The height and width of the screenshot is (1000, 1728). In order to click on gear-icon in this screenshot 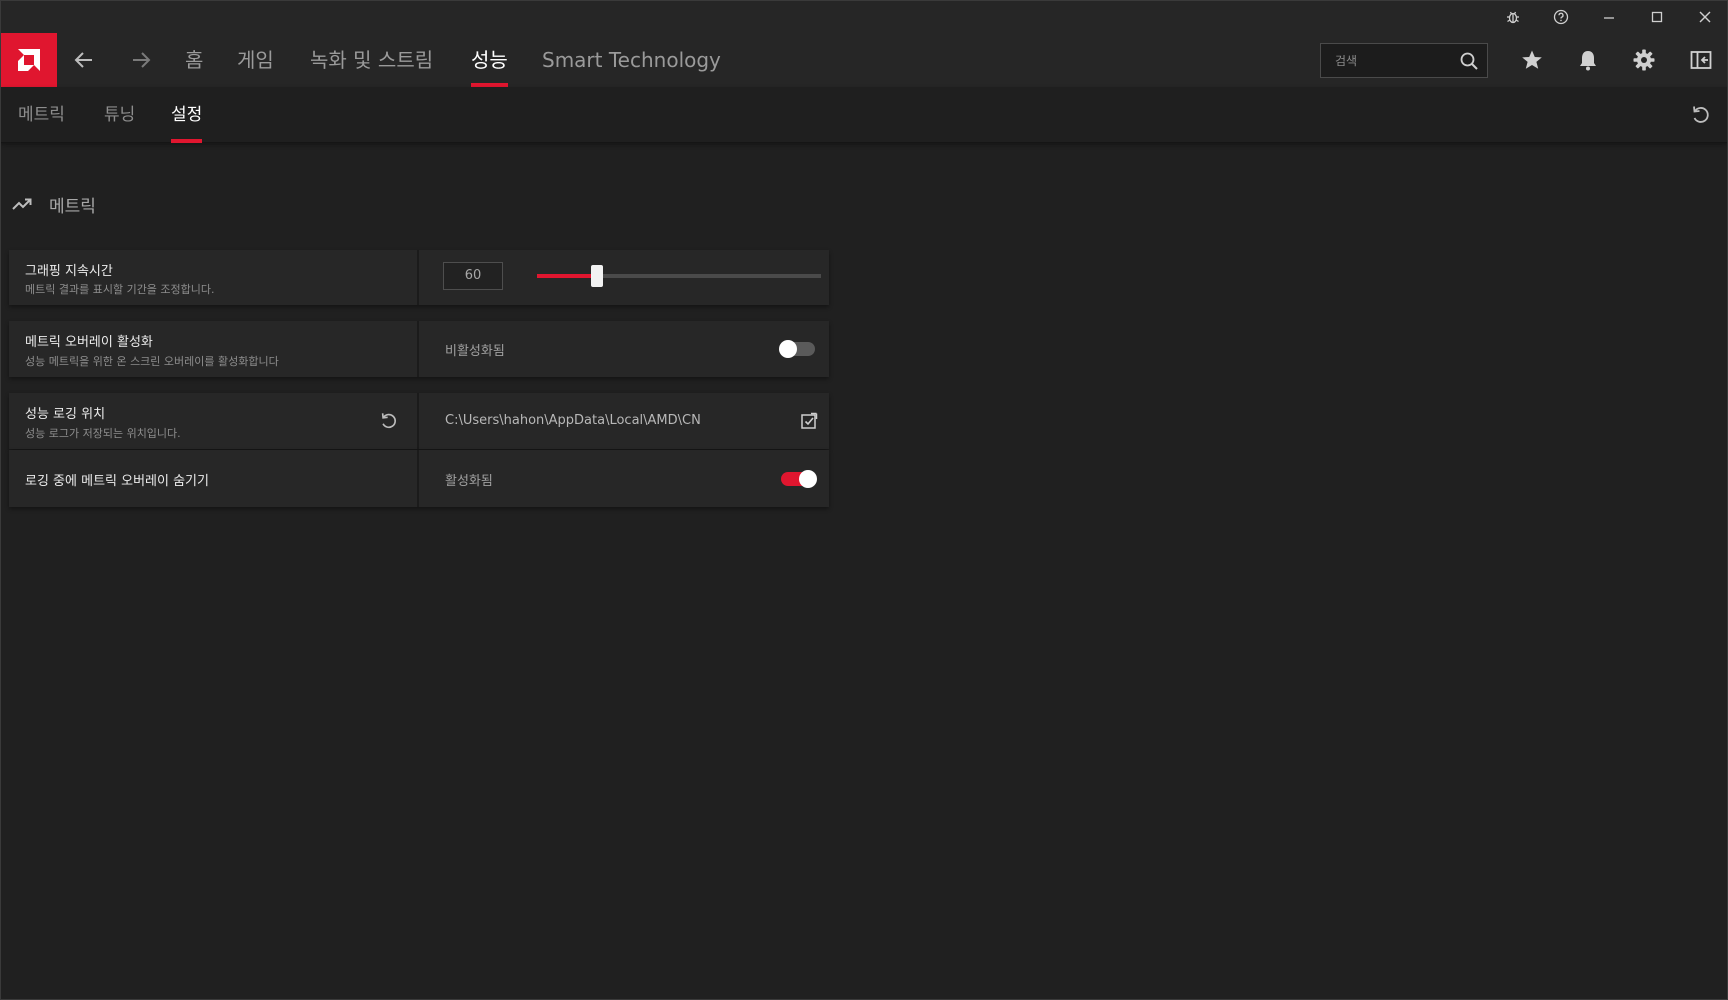, I will do `click(1644, 60)`.